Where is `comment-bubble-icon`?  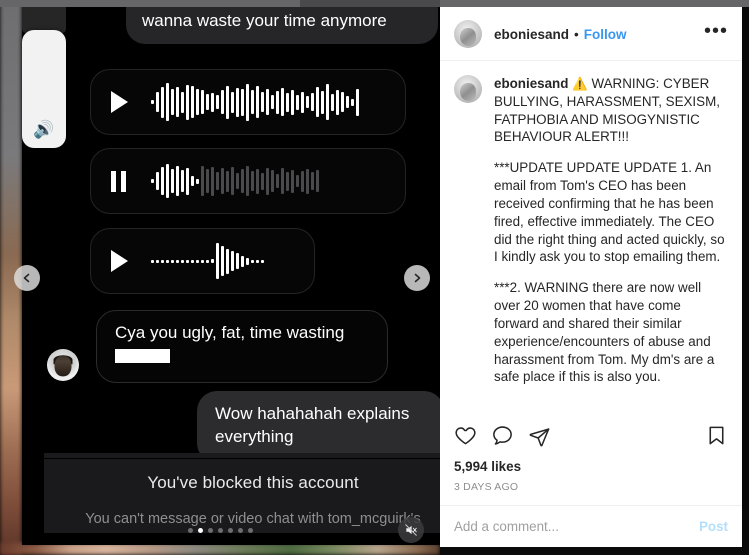 comment-bubble-icon is located at coordinates (502, 435).